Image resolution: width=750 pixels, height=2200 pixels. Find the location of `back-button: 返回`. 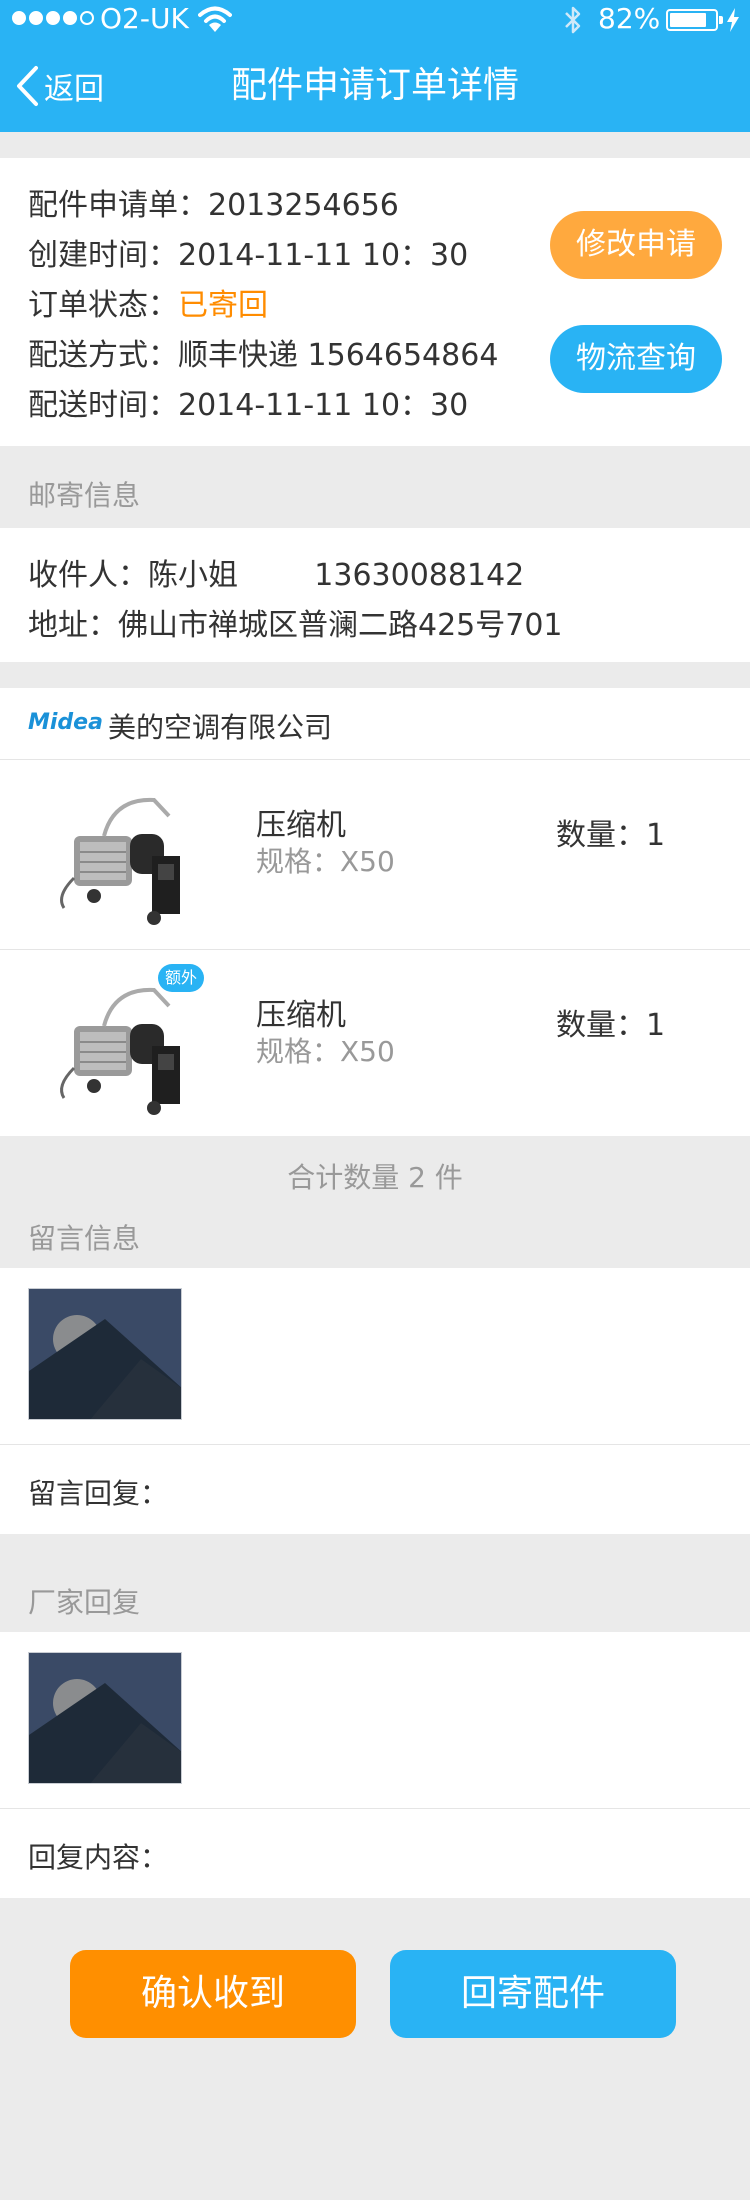

back-button: 返回 is located at coordinates (59, 86).